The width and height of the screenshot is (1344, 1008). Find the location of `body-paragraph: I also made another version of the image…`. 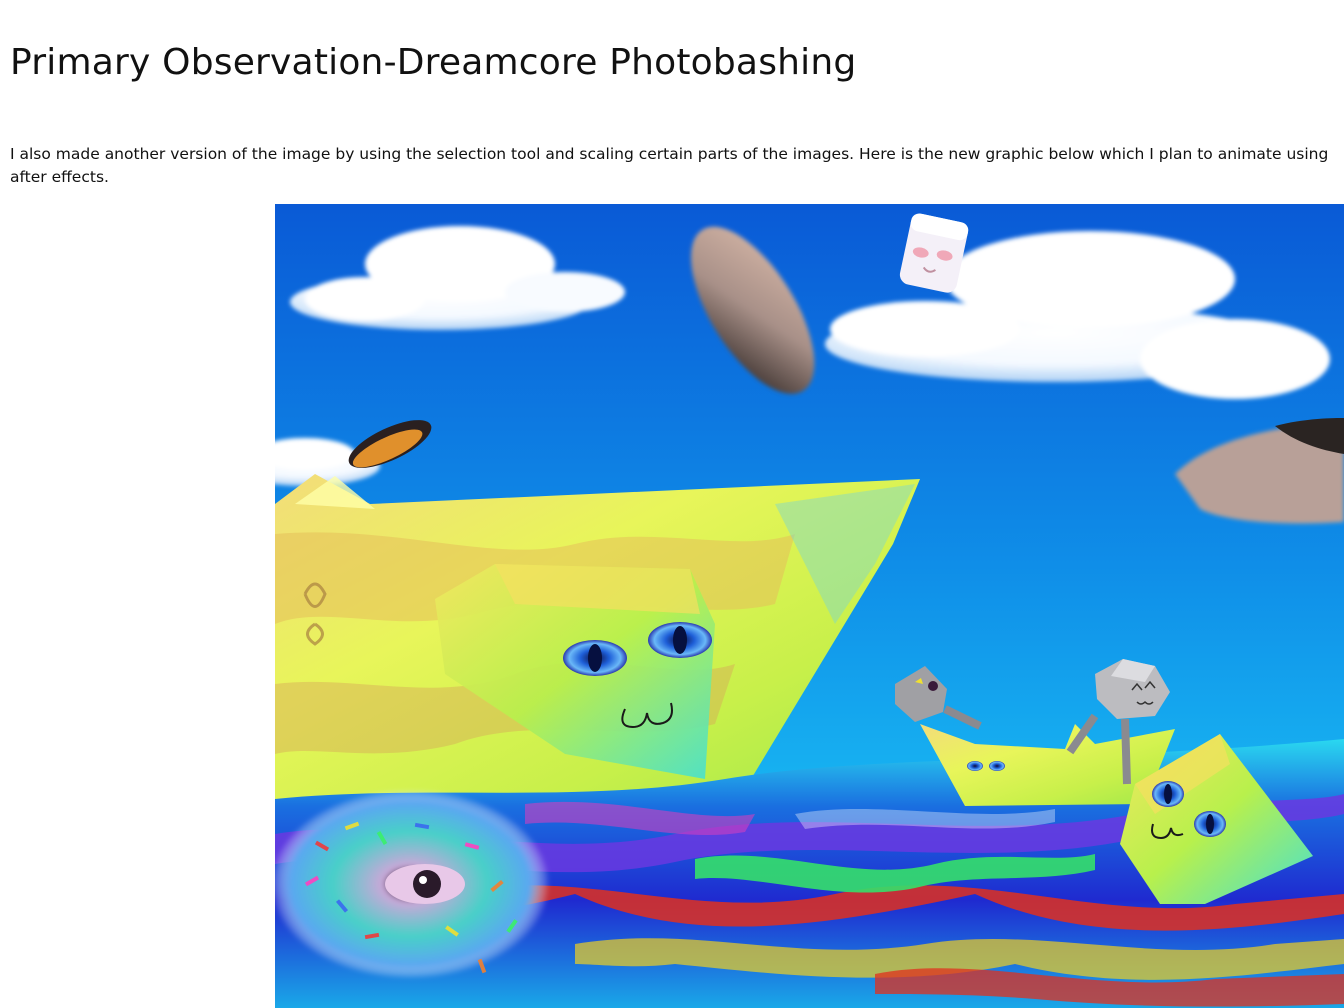

body-paragraph: I also made another version of the image… is located at coordinates (669, 165).